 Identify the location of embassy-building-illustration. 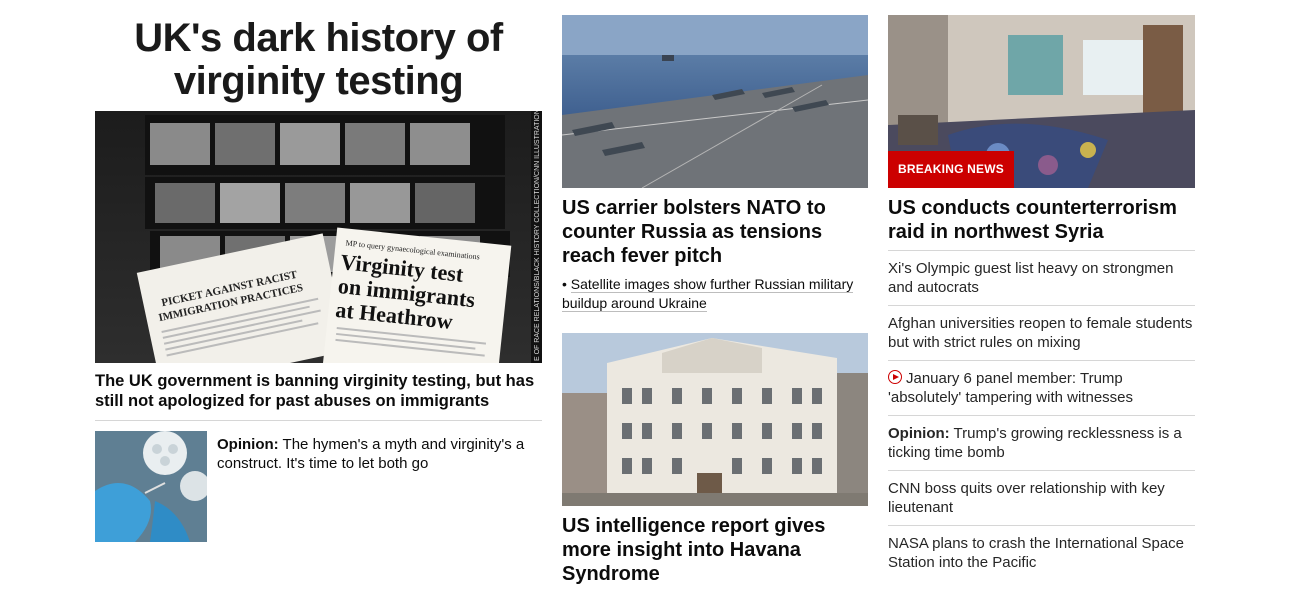
(715, 419).